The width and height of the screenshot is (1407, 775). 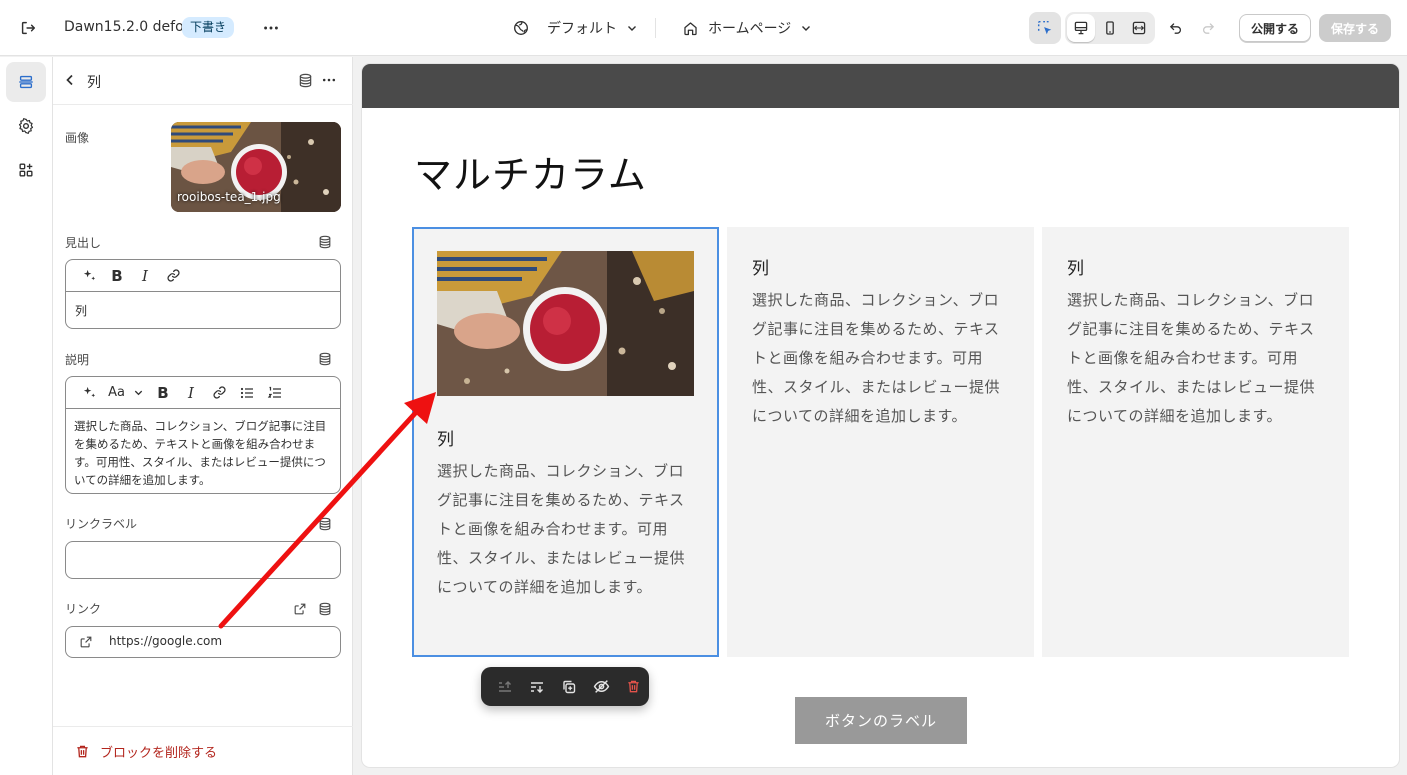 What do you see at coordinates (101, 524) in the screenshot?
I see `link-label-label: リンクラベル` at bounding box center [101, 524].